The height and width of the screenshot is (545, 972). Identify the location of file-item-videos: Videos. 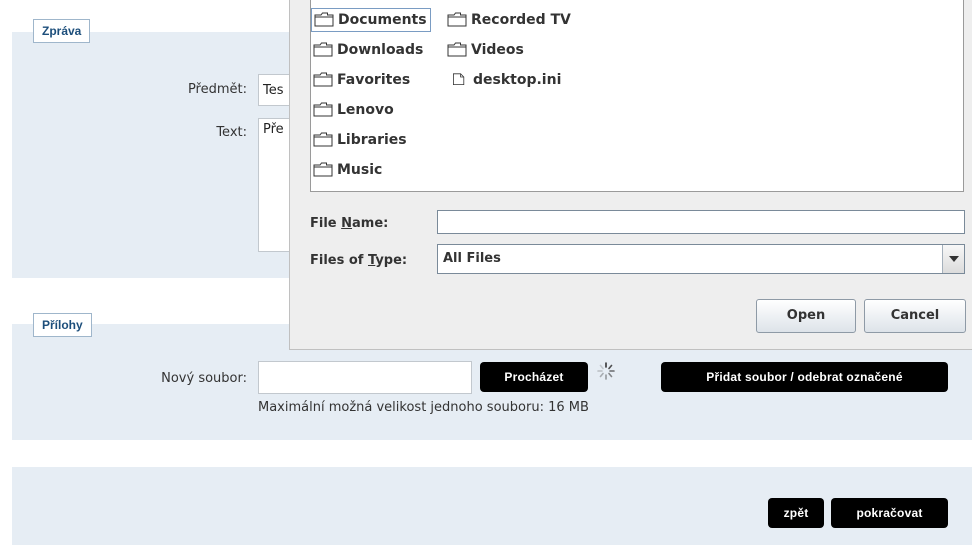
(486, 50).